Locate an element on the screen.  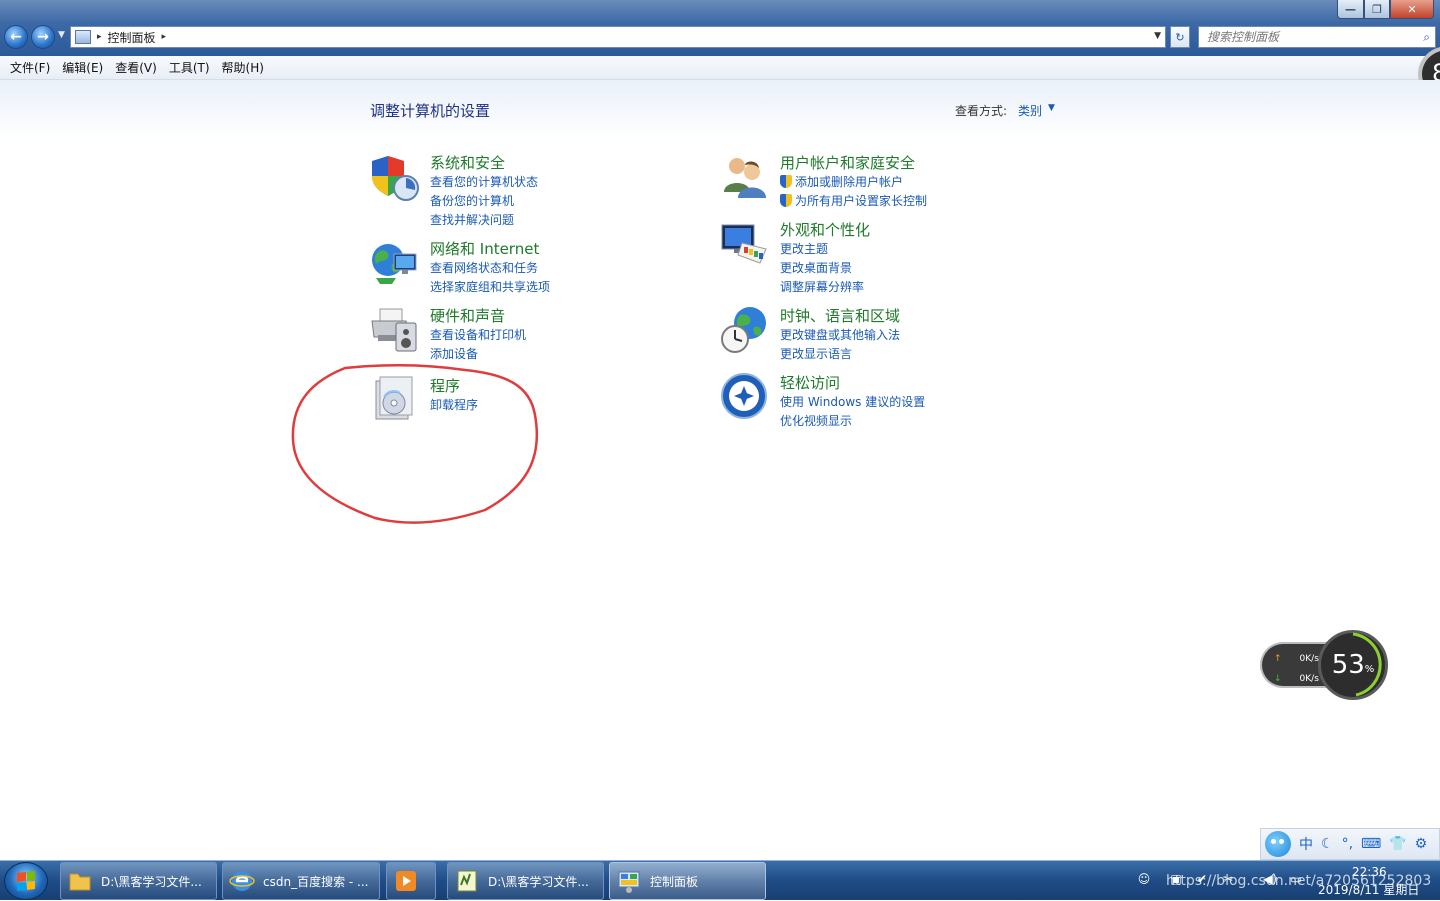
search-box: ⌕ is located at coordinates (1317, 37).